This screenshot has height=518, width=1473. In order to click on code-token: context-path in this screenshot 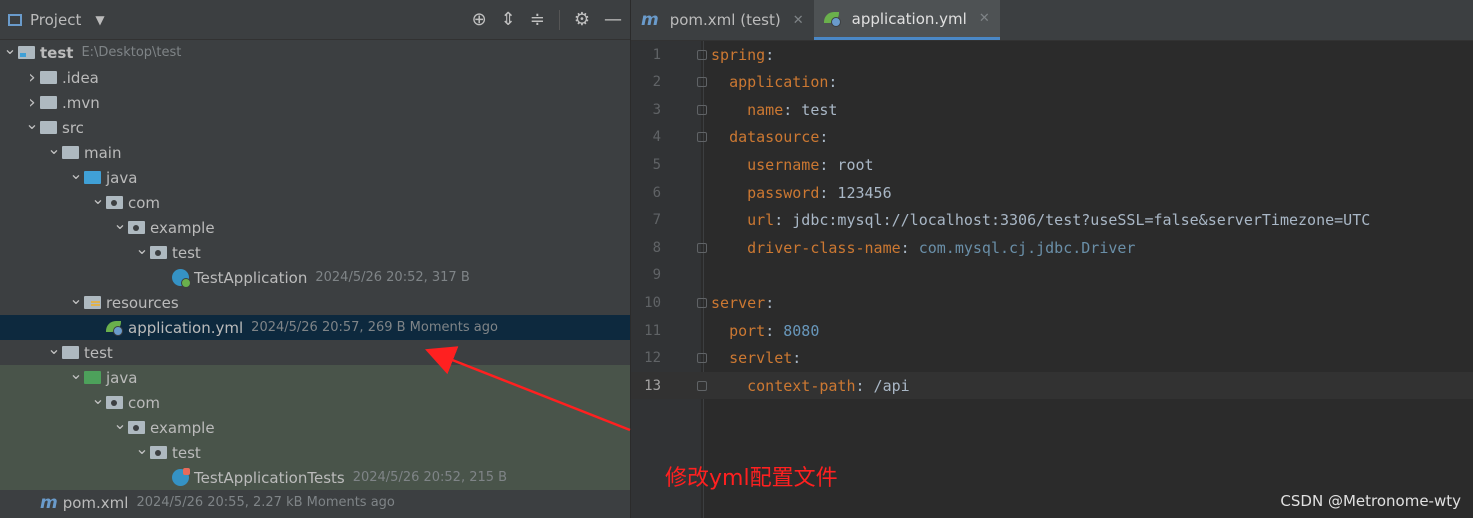, I will do `click(801, 385)`.